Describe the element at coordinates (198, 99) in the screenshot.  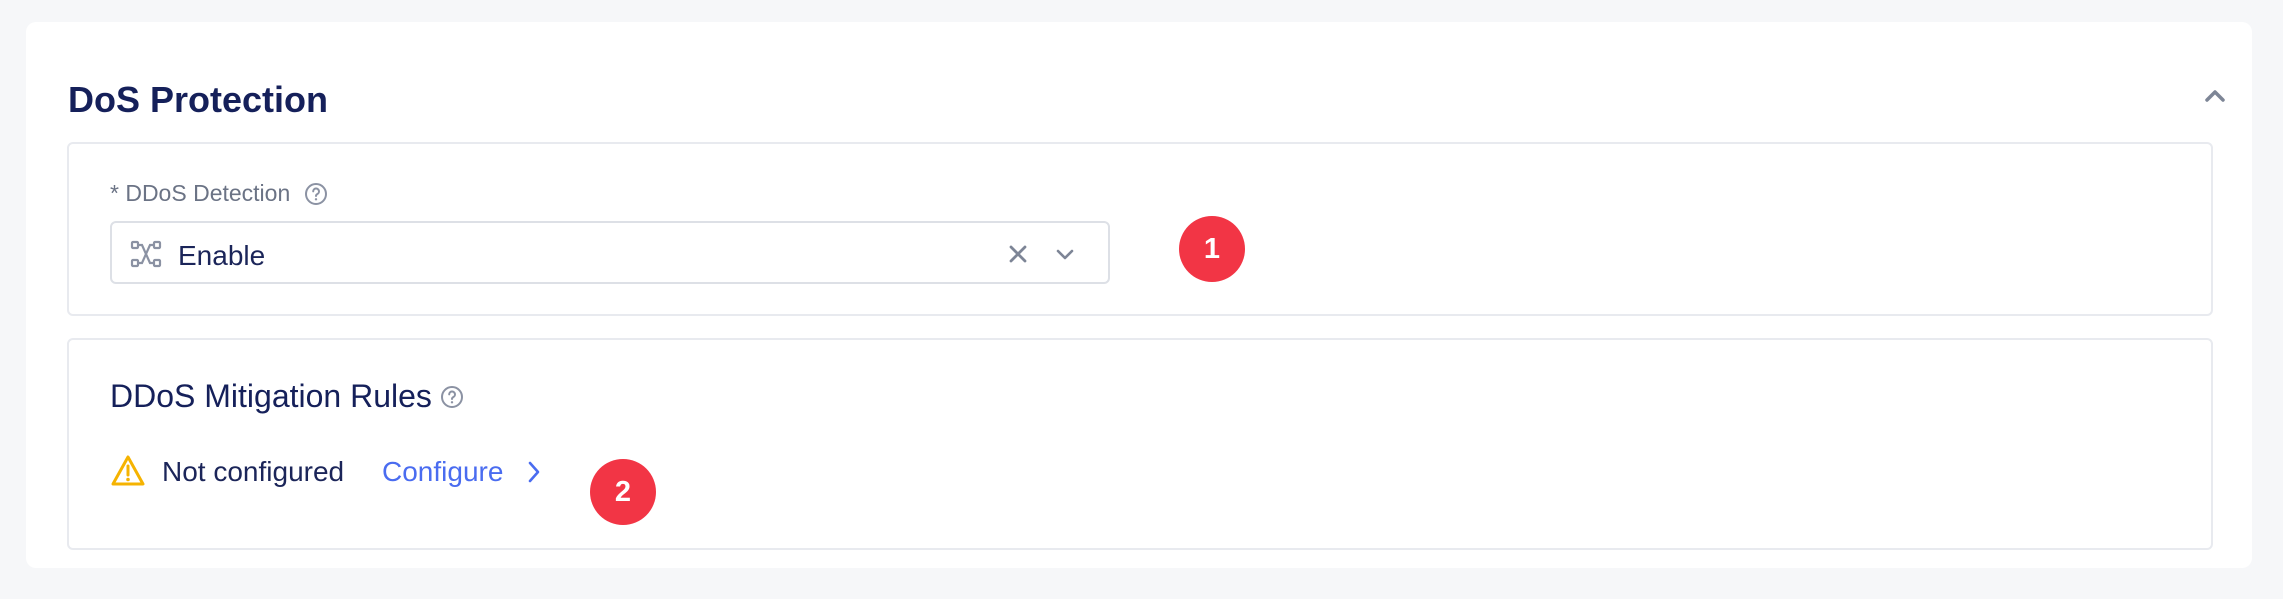
I see `section-title: DoS Protection` at that location.